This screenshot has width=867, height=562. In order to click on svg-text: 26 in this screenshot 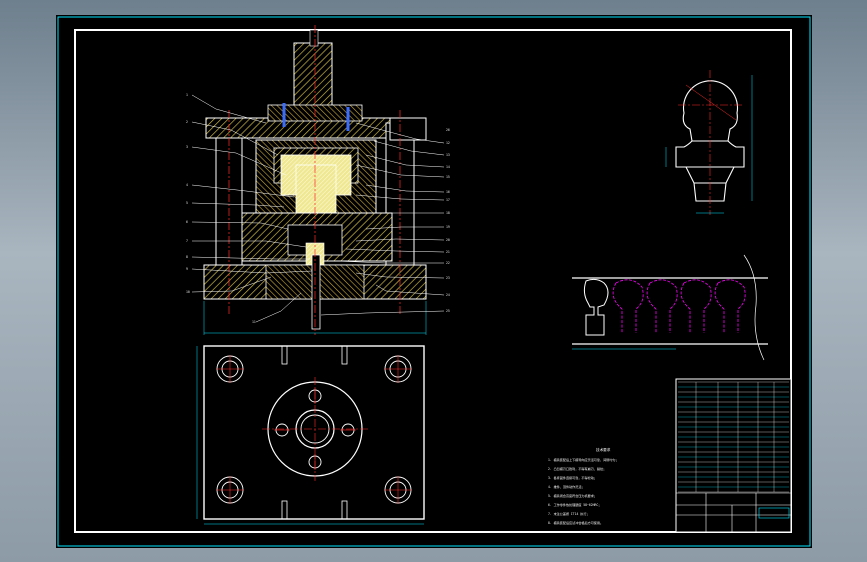, I will do `click(448, 130)`.